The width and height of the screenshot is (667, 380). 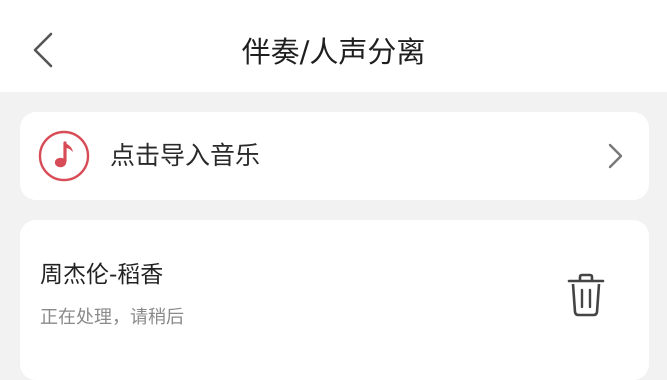 I want to click on import-music-label: 点击导入音乐, so click(x=185, y=155).